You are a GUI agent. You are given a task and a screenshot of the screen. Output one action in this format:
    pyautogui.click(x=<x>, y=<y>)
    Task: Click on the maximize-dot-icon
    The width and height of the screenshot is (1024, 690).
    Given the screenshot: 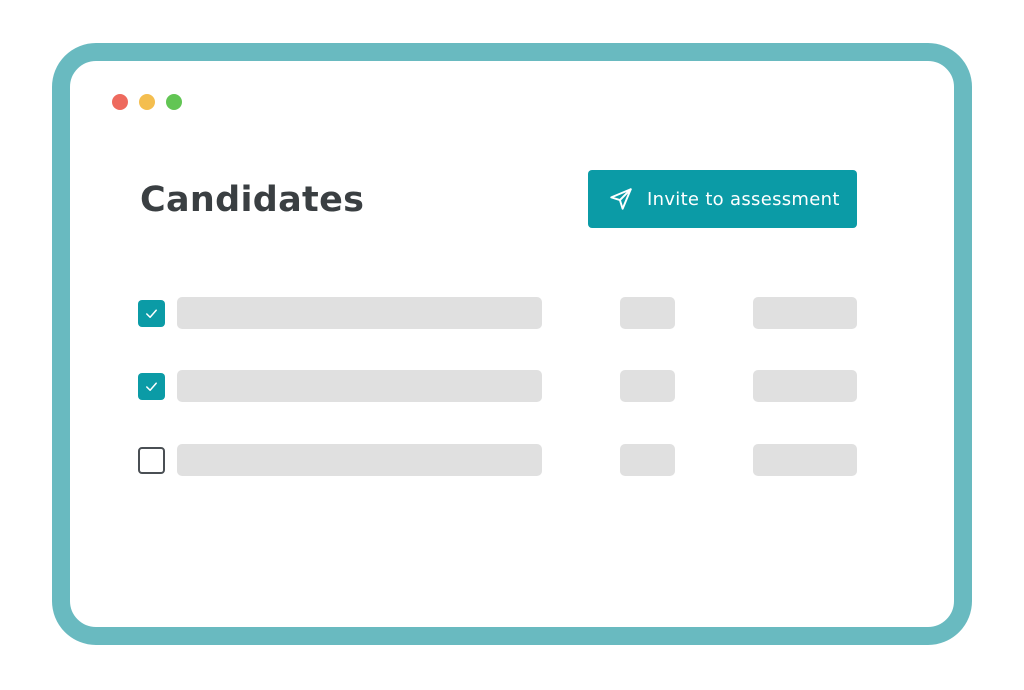 What is the action you would take?
    pyautogui.click(x=174, y=102)
    